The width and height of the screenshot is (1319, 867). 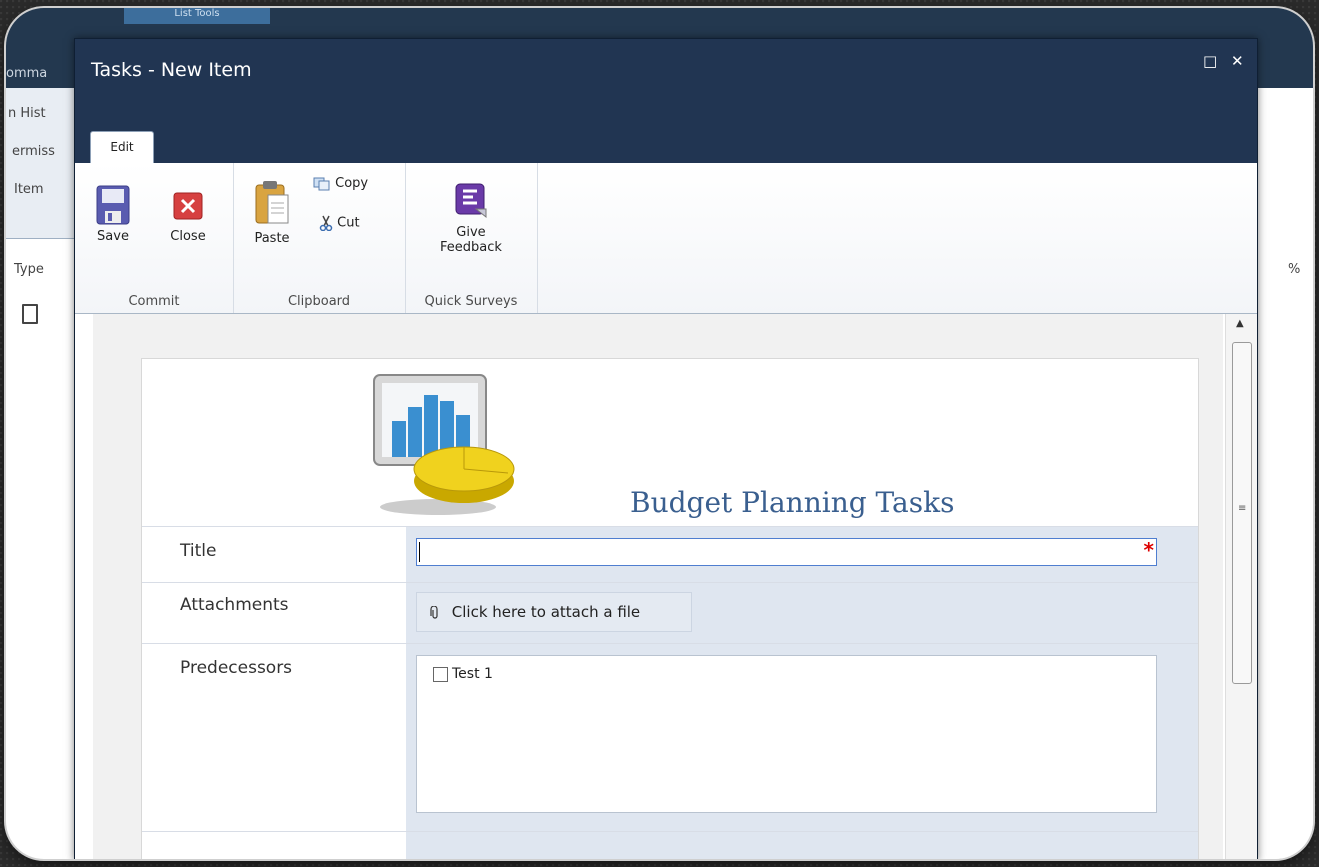 What do you see at coordinates (419, 552) in the screenshot?
I see `text-caret` at bounding box center [419, 552].